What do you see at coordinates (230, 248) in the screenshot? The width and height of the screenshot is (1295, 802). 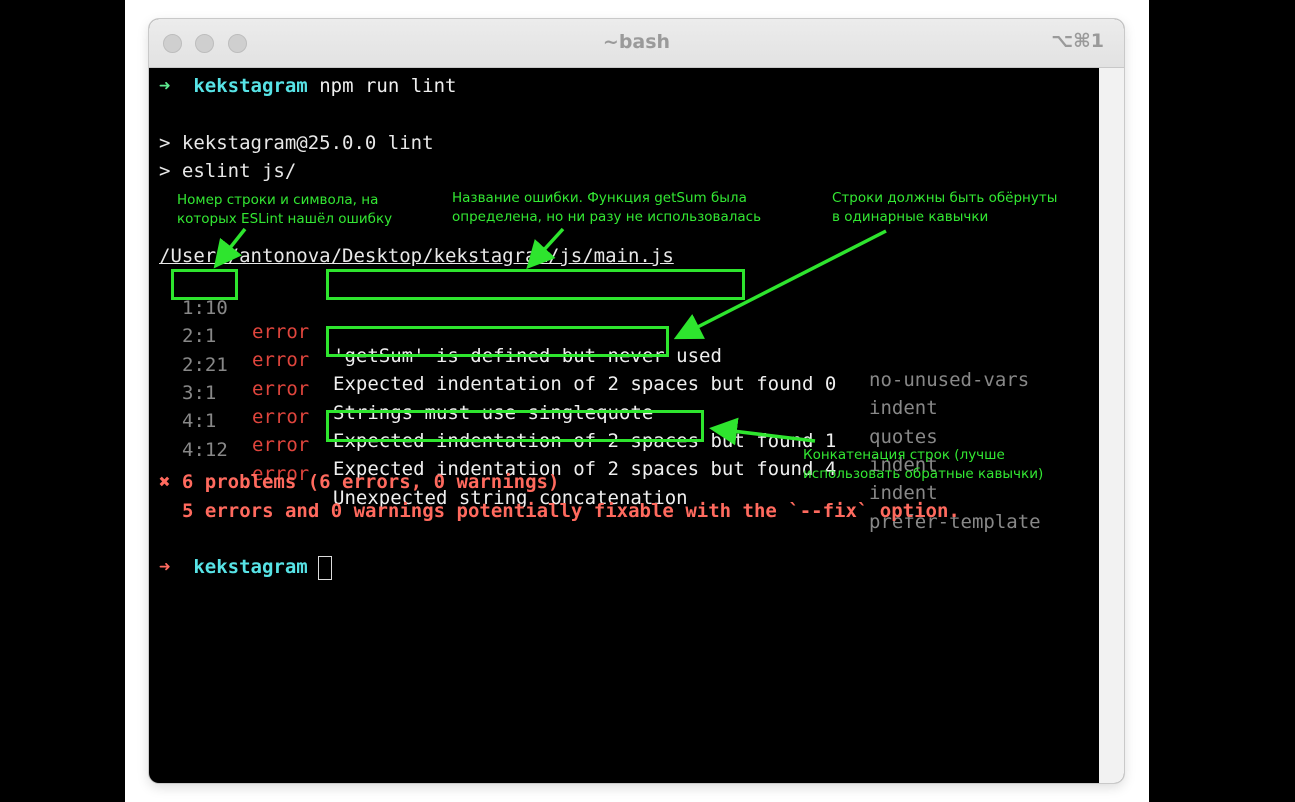 I see `arrow-to-position` at bounding box center [230, 248].